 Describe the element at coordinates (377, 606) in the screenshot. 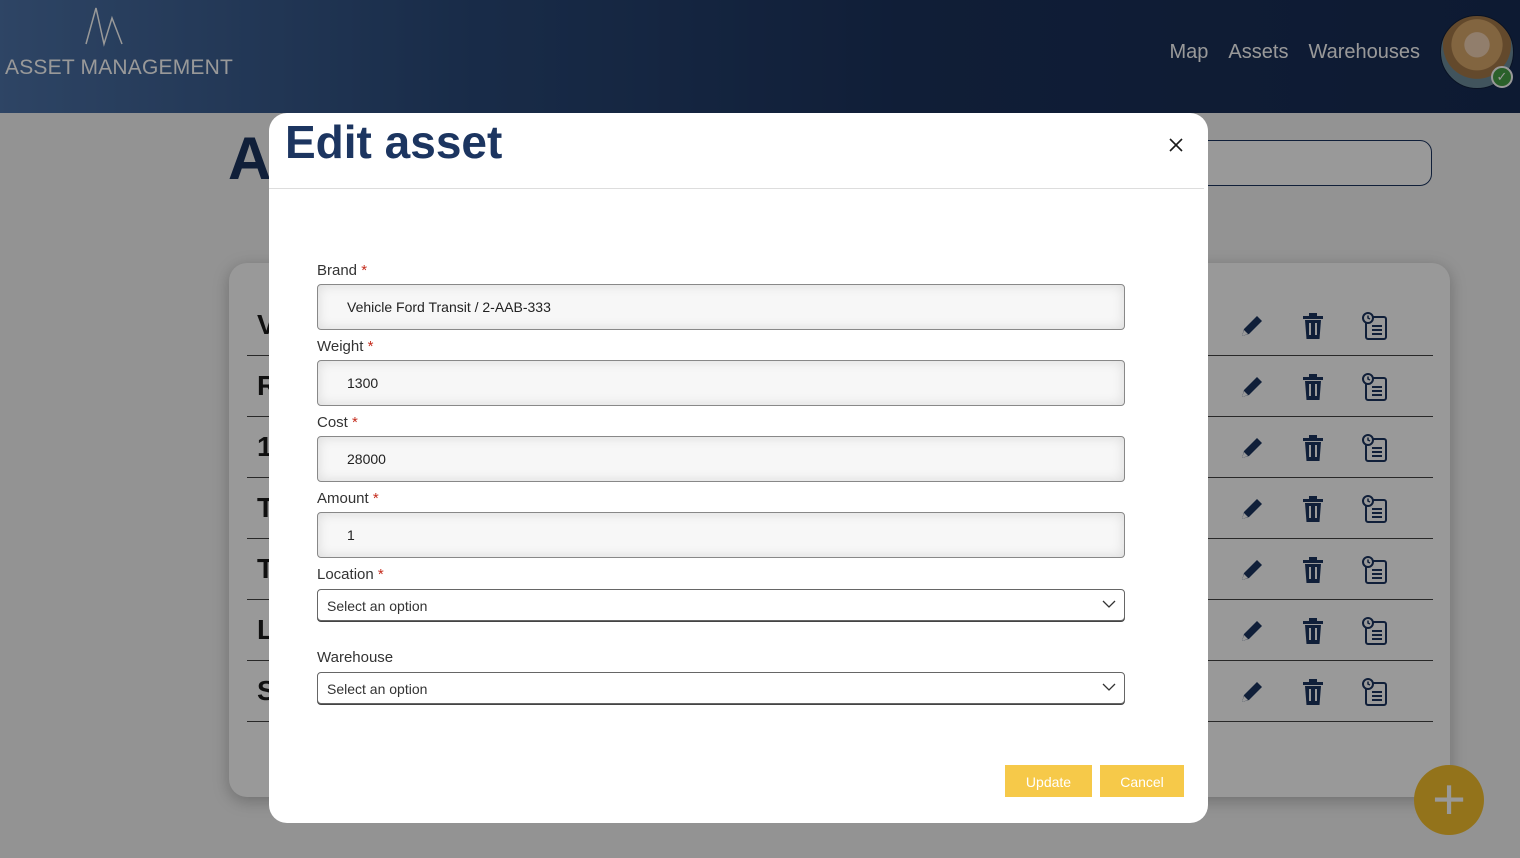

I see `location-select-value: Select an option` at that location.